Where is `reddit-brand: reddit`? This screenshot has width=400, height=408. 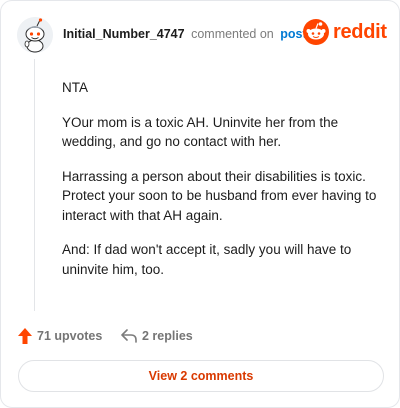 reddit-brand: reddit is located at coordinates (345, 33).